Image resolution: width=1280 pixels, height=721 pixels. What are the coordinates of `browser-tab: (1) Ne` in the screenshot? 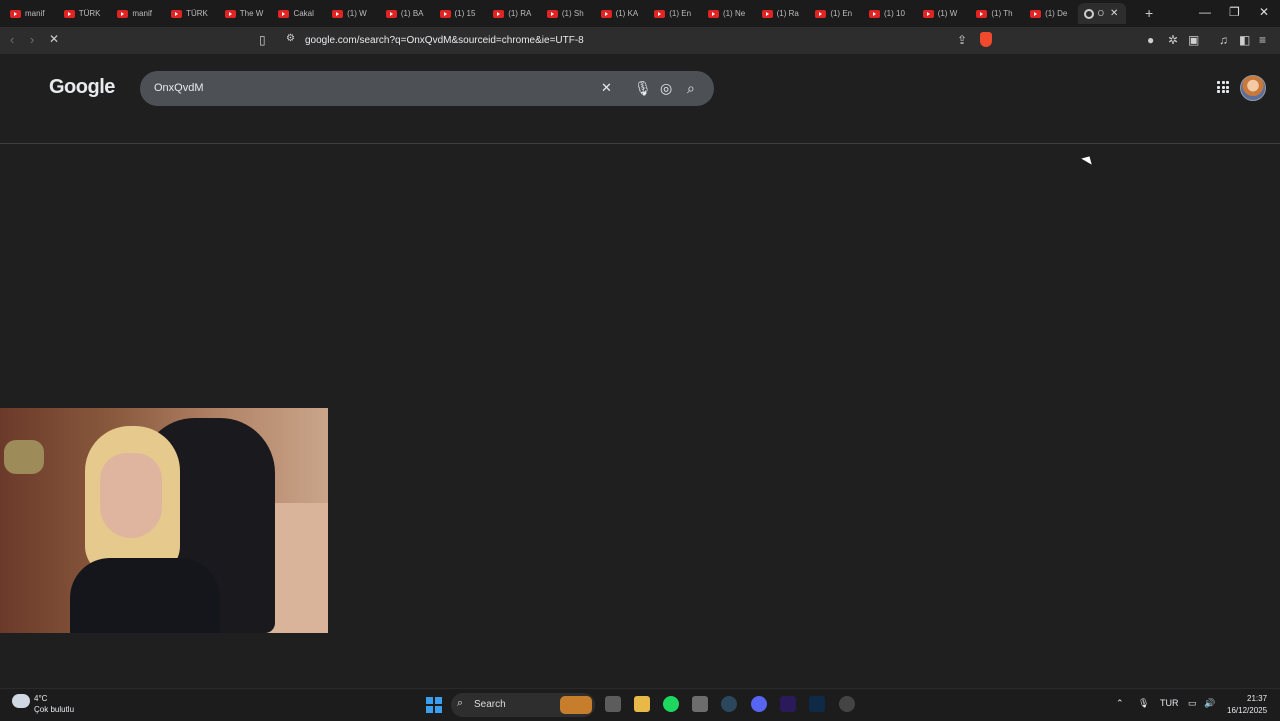 It's located at (729, 13).